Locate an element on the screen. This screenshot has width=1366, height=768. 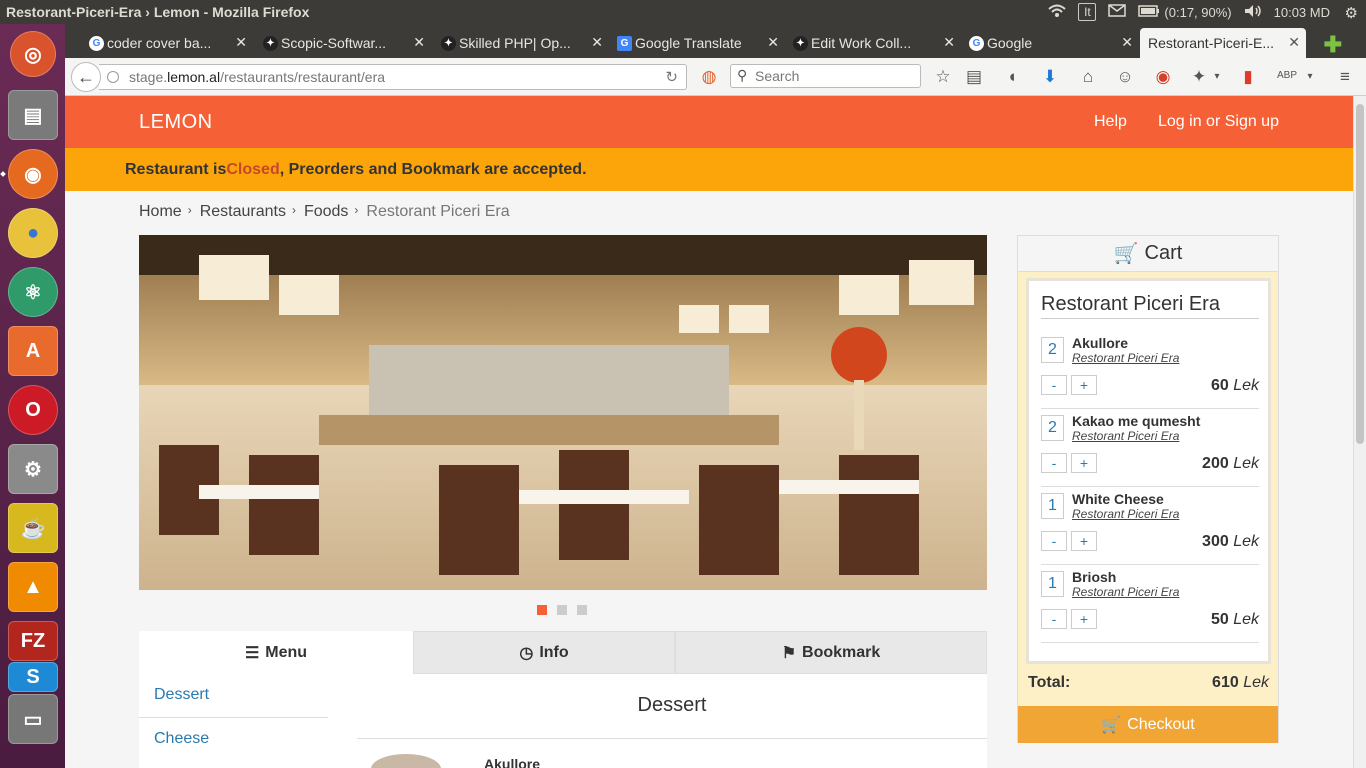
food-item-thumbnail is located at coordinates (406, 761).